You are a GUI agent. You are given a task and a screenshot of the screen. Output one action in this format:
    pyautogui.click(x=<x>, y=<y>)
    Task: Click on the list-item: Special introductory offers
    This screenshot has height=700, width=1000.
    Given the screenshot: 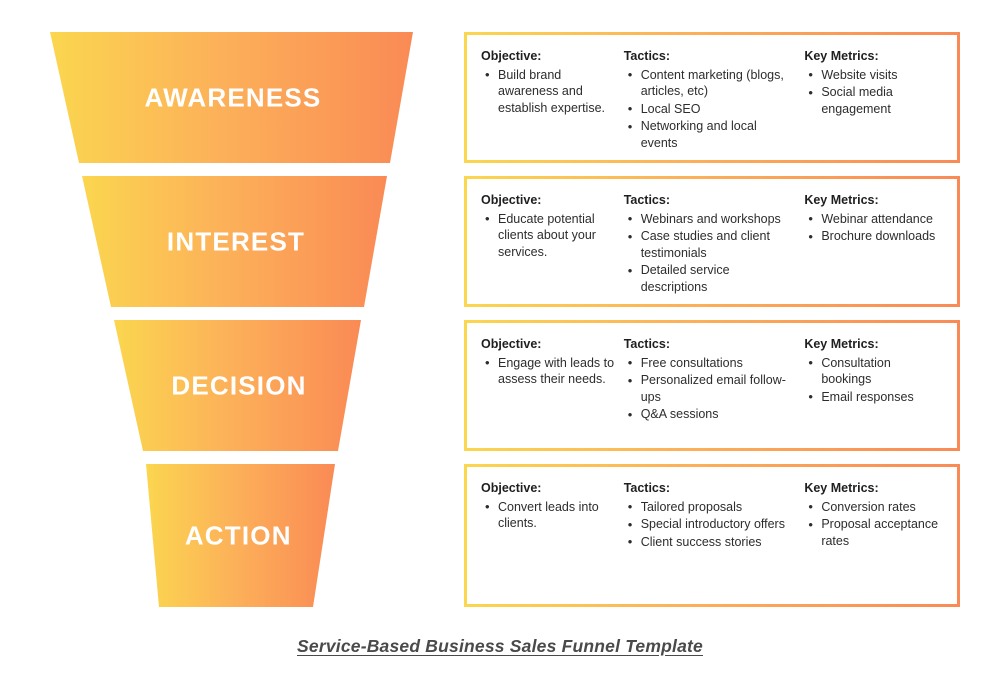 What is the action you would take?
    pyautogui.click(x=710, y=524)
    